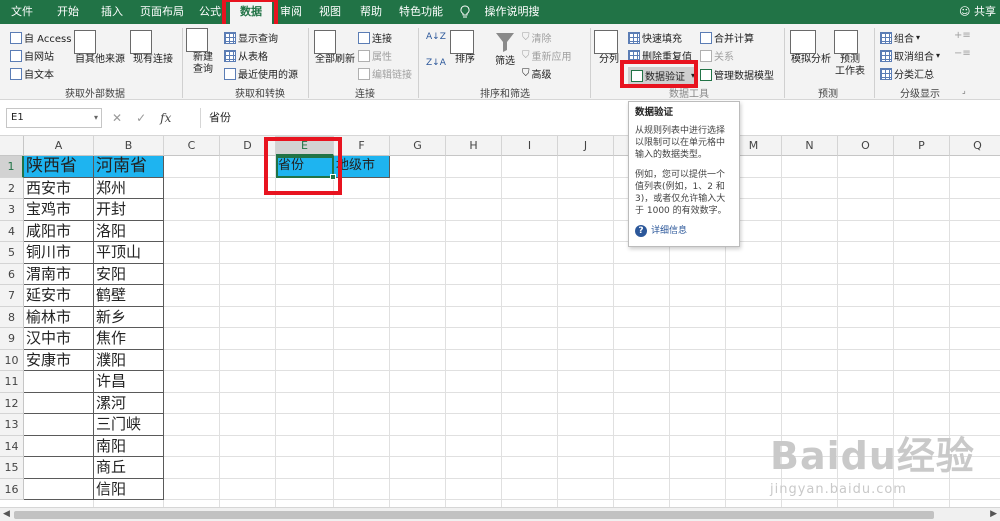 The image size is (1000, 521). I want to click on cell-c5, so click(192, 253).